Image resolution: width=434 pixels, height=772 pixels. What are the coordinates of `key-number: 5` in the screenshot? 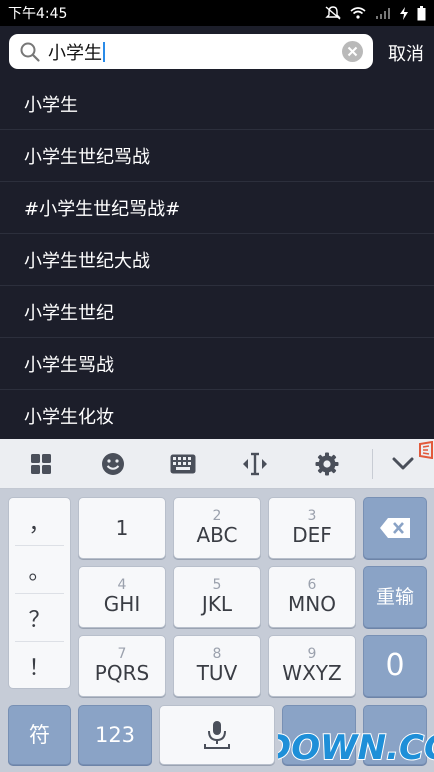 It's located at (217, 585).